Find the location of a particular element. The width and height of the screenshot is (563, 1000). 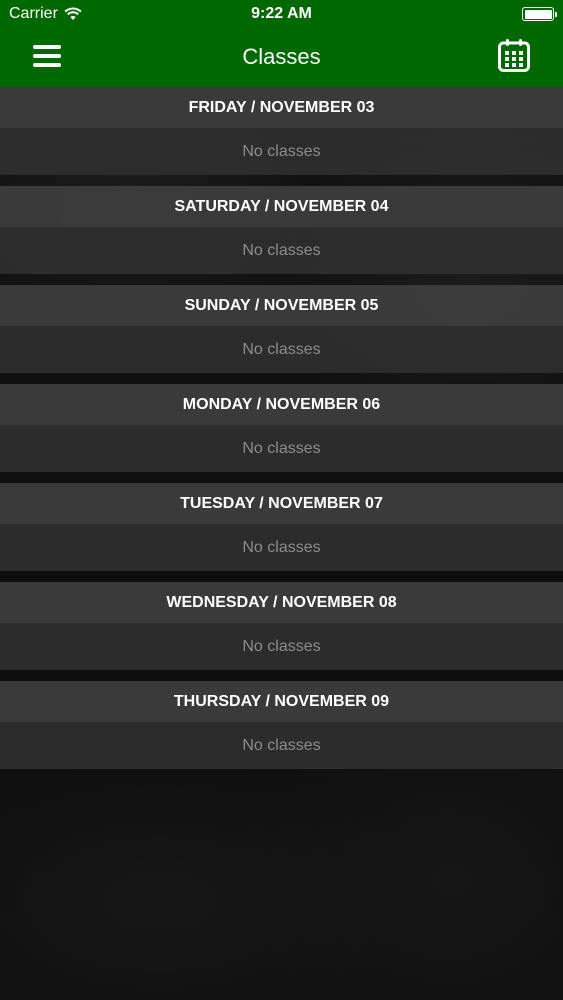

day-header: THURSDAY / NOVEMBER 09 is located at coordinates (281, 701).